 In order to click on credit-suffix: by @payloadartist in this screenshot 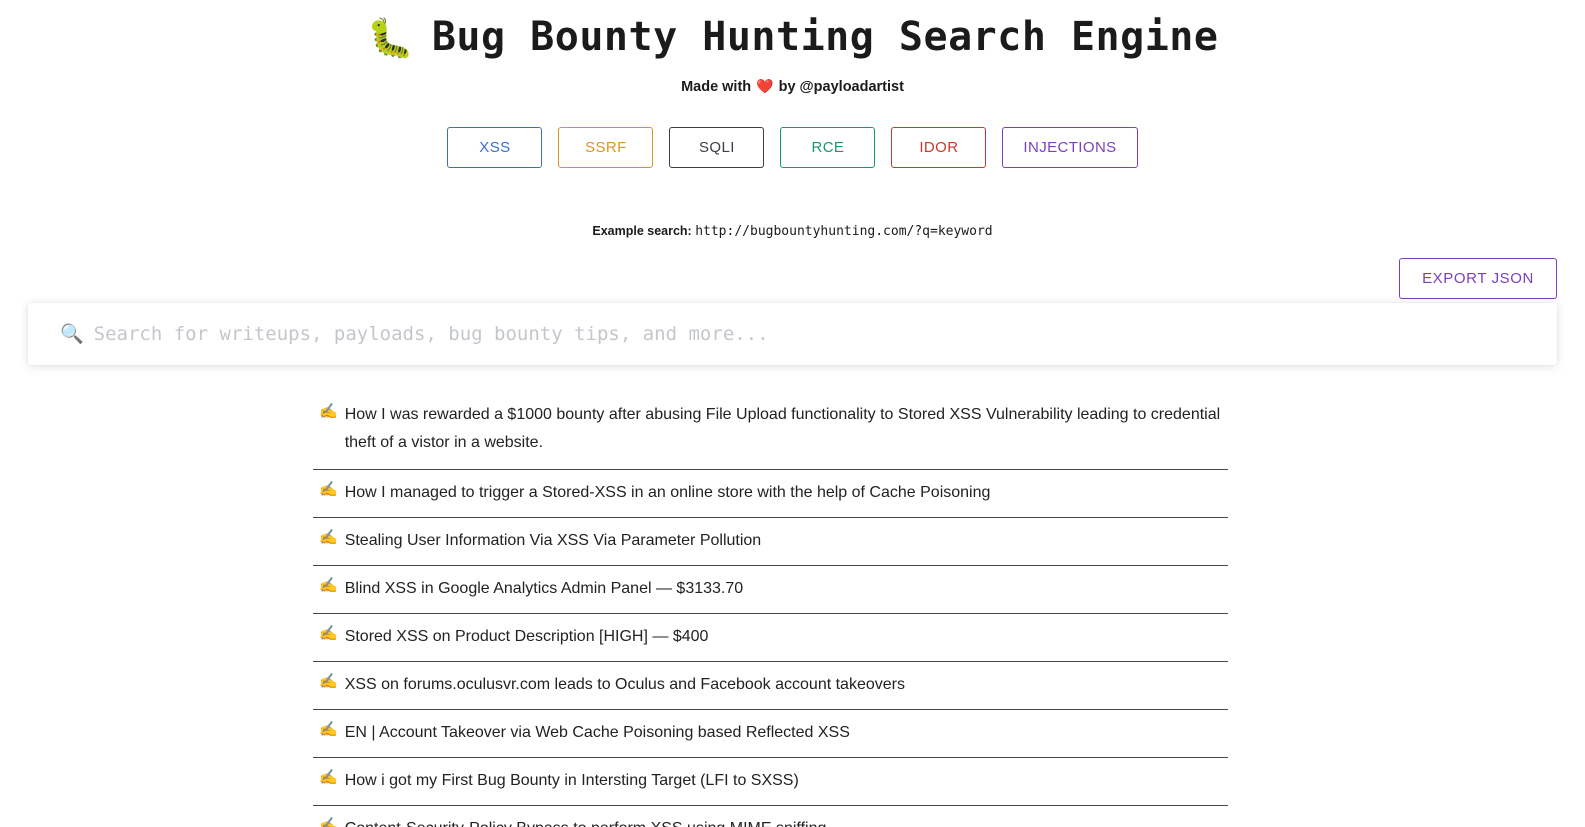, I will do `click(841, 86)`.